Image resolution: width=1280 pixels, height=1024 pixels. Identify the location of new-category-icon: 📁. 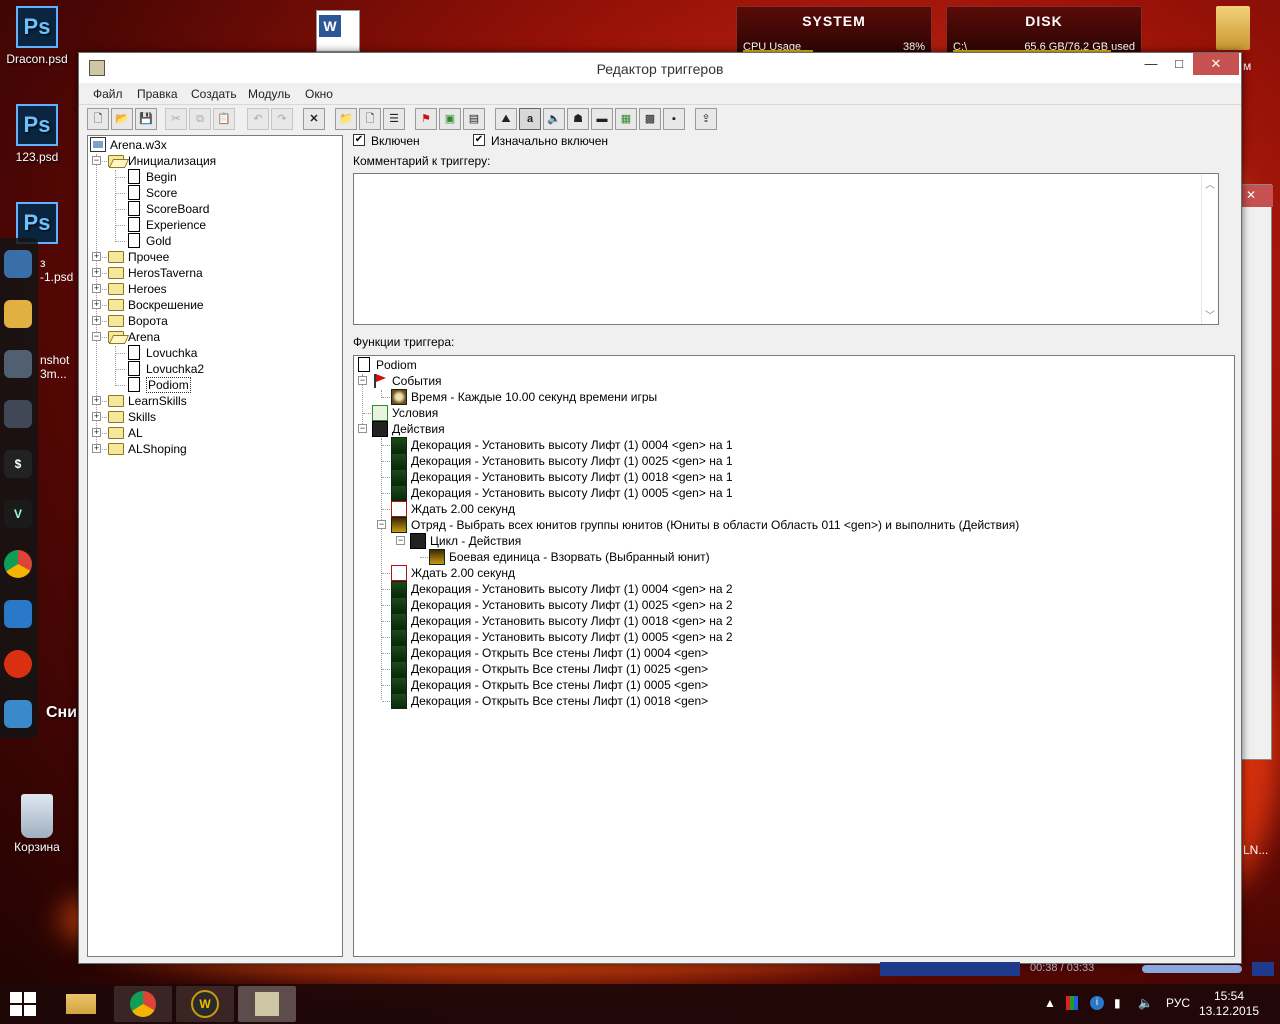
(346, 119).